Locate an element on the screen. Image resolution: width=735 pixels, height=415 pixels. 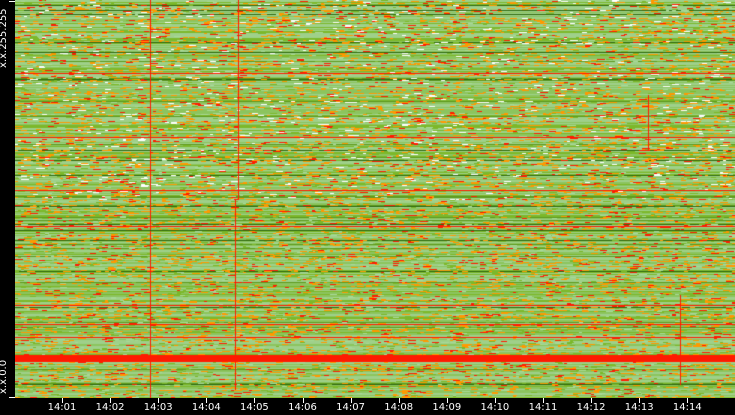
y-tick-label-top: x.x.255.255 is located at coordinates (4, 38).